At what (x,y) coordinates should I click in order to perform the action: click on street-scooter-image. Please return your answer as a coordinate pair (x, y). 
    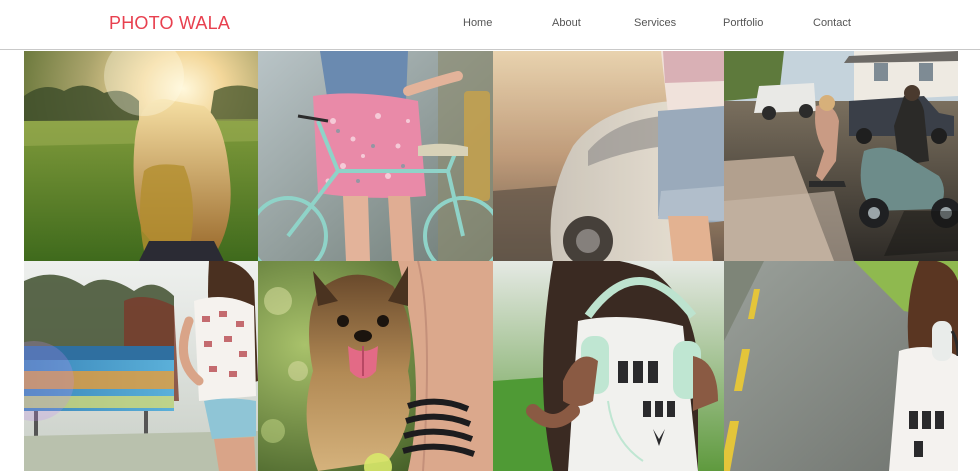
    Looking at the image, I should click on (841, 156).